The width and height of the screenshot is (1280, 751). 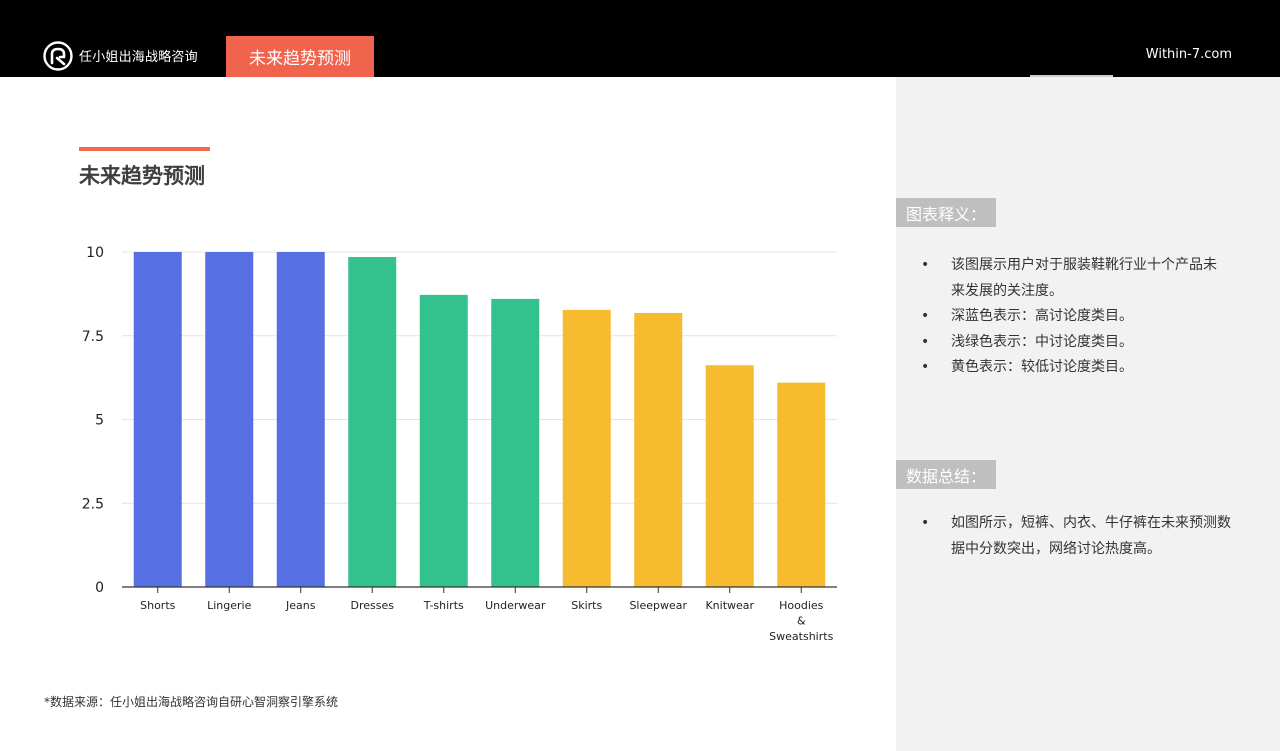 I want to click on x-tick-label: Underwear, so click(x=515, y=605).